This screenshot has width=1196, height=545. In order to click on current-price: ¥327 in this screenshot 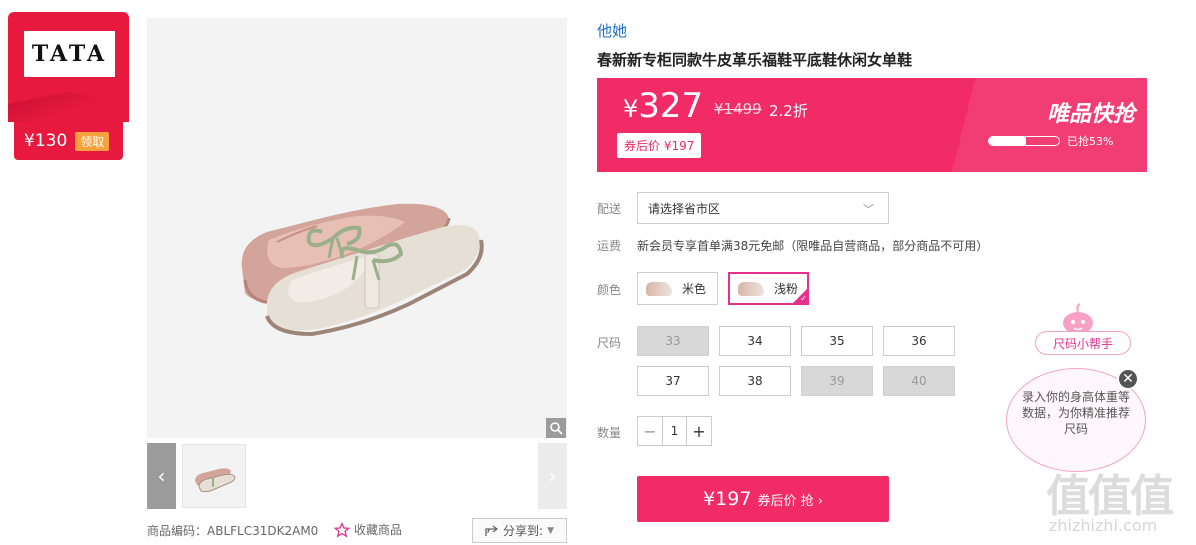, I will do `click(663, 106)`.